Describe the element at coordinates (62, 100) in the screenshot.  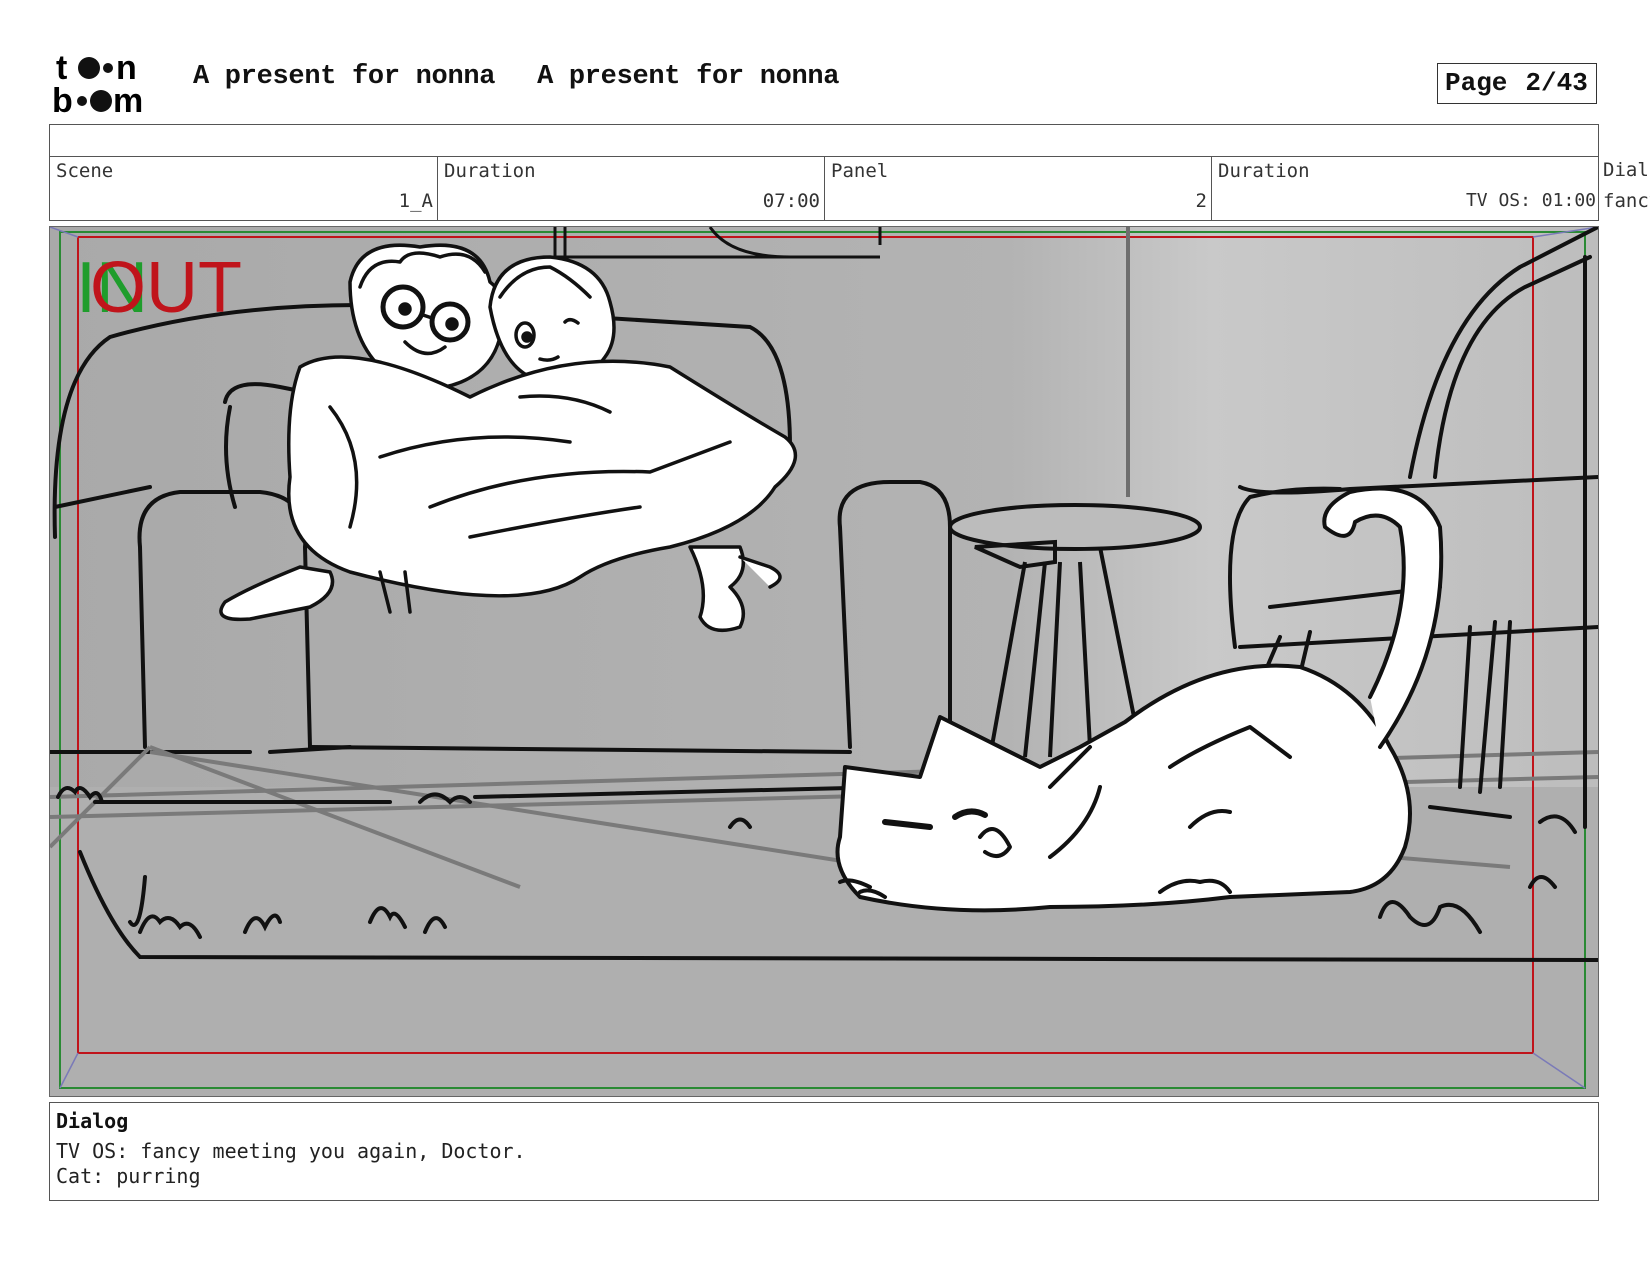
I see `svg-text: b` at that location.